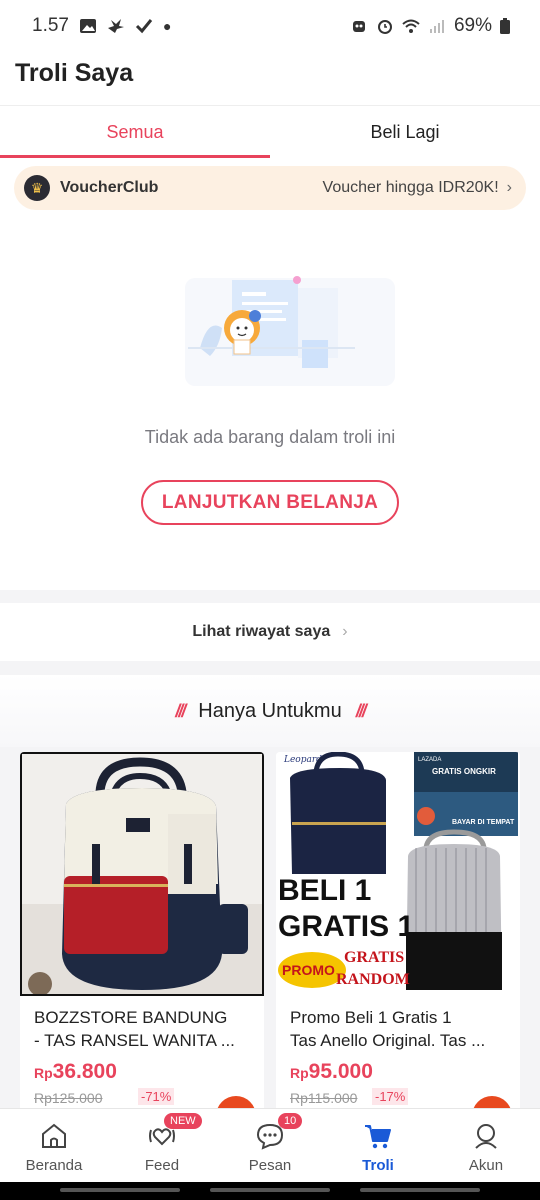 The image size is (540, 1200). I want to click on nav-label: Beranda, so click(54, 1165).